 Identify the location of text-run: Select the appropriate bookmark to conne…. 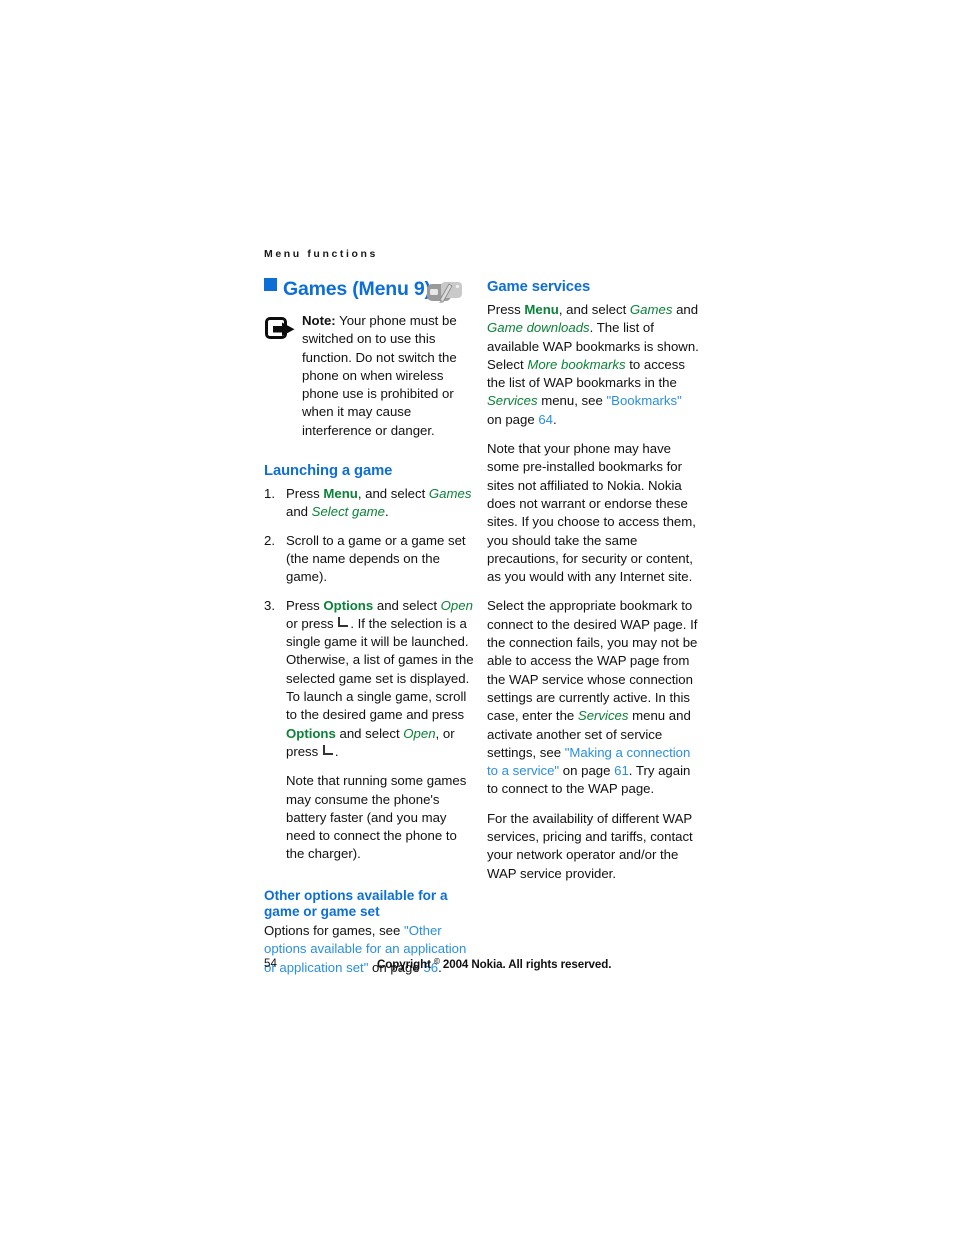
(592, 661).